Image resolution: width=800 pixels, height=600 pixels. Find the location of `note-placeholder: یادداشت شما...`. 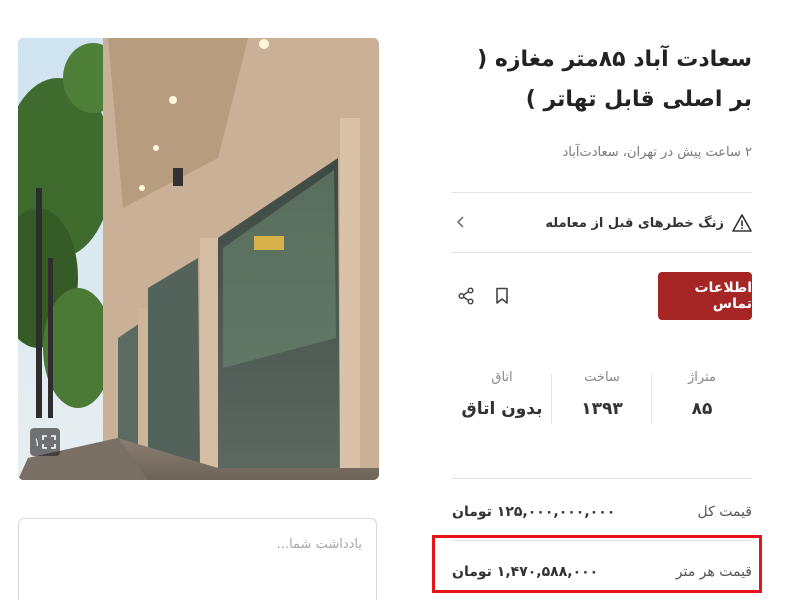

note-placeholder: یادداشت شما... is located at coordinates (319, 544).